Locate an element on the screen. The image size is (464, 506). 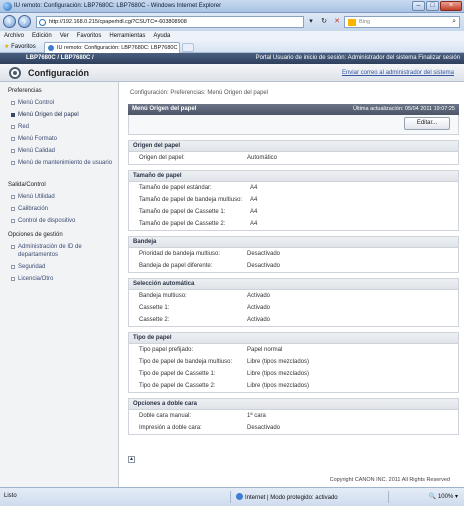
new-tab-button is located at coordinates (188, 47).